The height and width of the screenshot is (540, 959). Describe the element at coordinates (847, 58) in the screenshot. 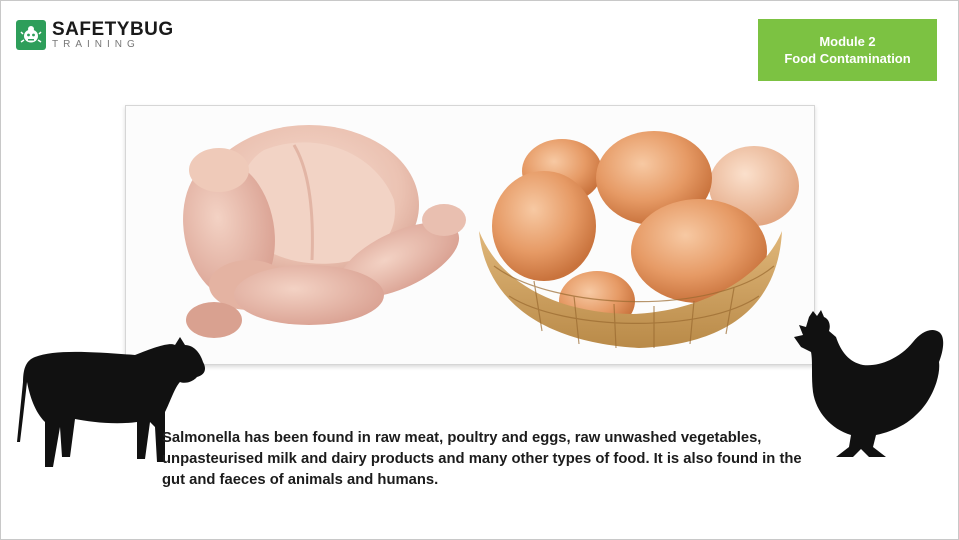

I see `module-title: Food Contamination` at that location.